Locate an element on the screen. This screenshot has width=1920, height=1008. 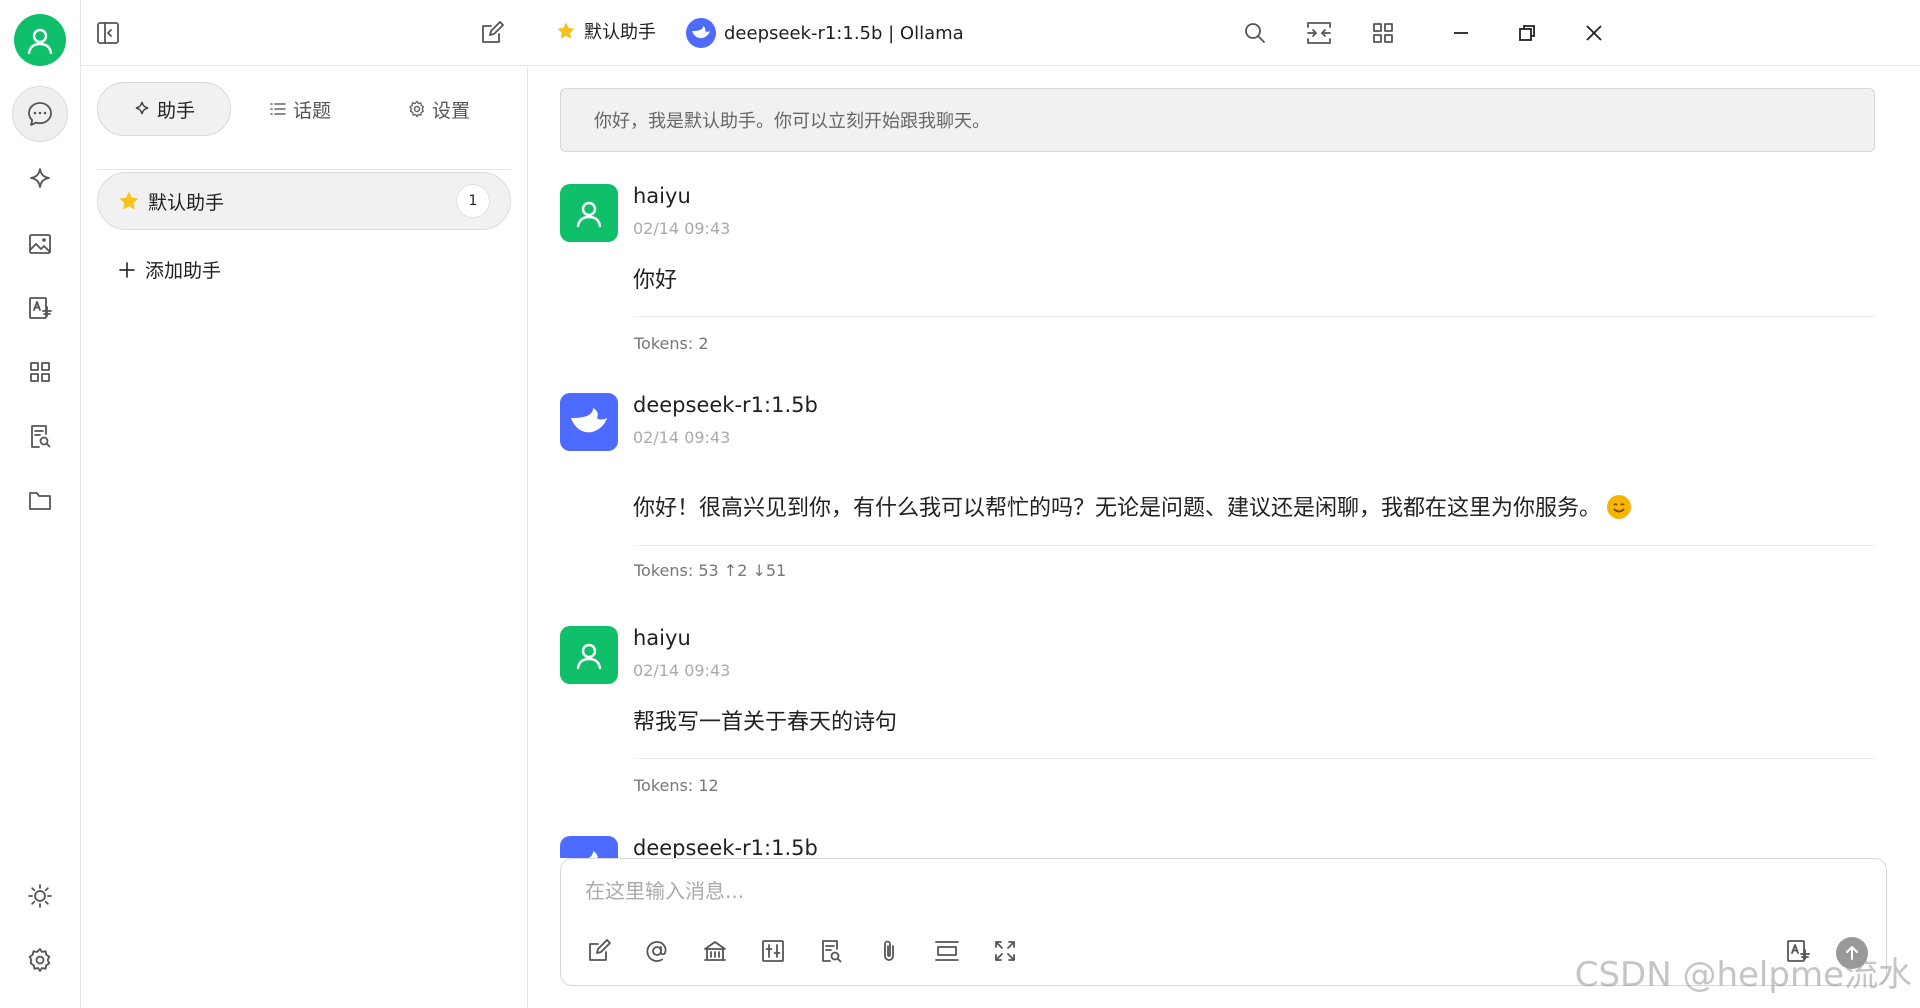
paperclip-icon is located at coordinates (889, 950).